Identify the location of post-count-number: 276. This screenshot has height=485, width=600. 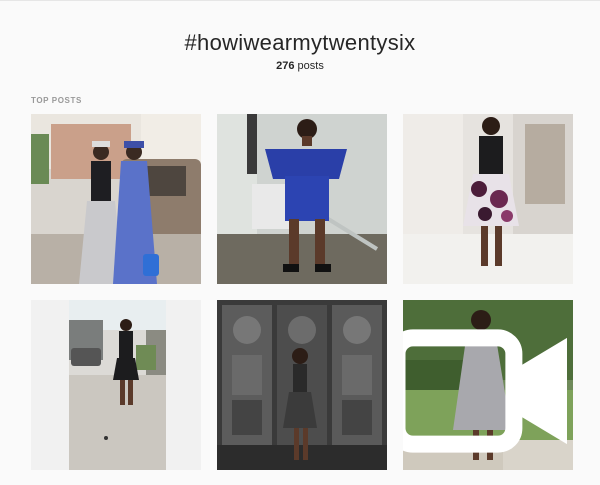
(285, 66).